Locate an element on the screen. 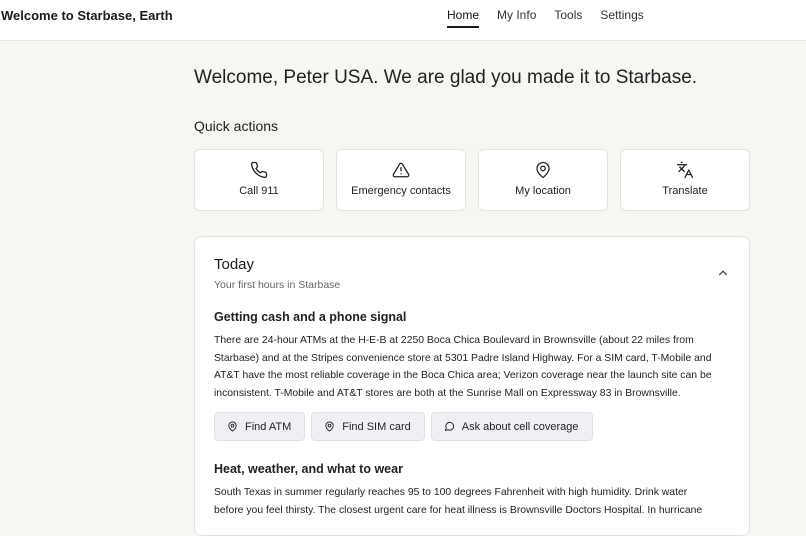 Image resolution: width=806 pixels, height=536 pixels. main-nav: Home My Info Tools Settings is located at coordinates (554, 18).